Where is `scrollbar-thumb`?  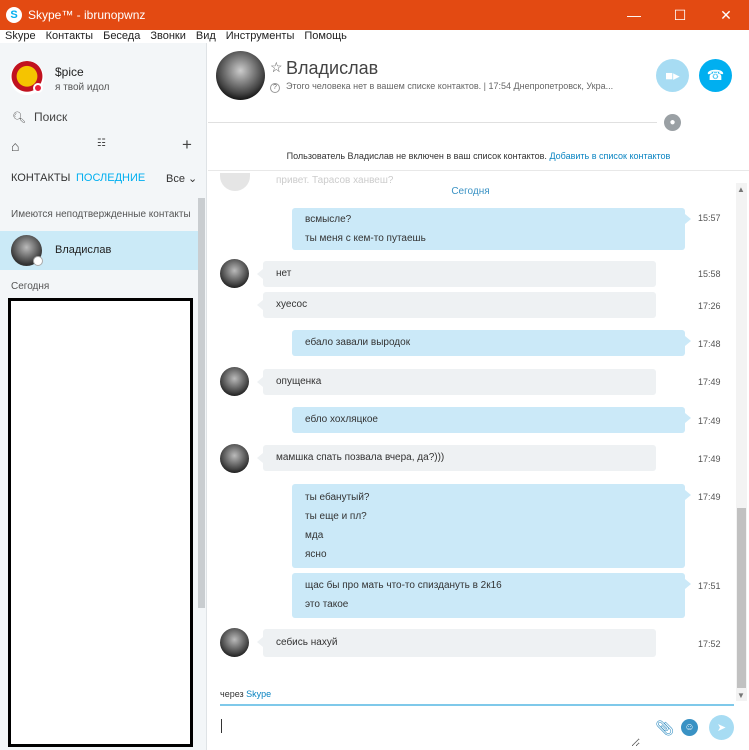
scrollbar-thumb is located at coordinates (741, 598).